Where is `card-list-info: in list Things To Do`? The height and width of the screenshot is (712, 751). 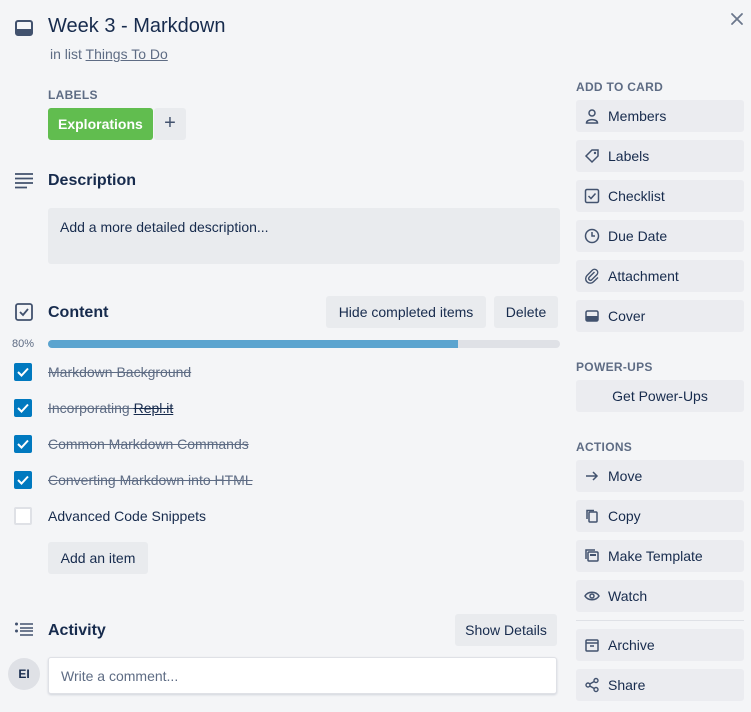
card-list-info: in list Things To Do is located at coordinates (109, 54).